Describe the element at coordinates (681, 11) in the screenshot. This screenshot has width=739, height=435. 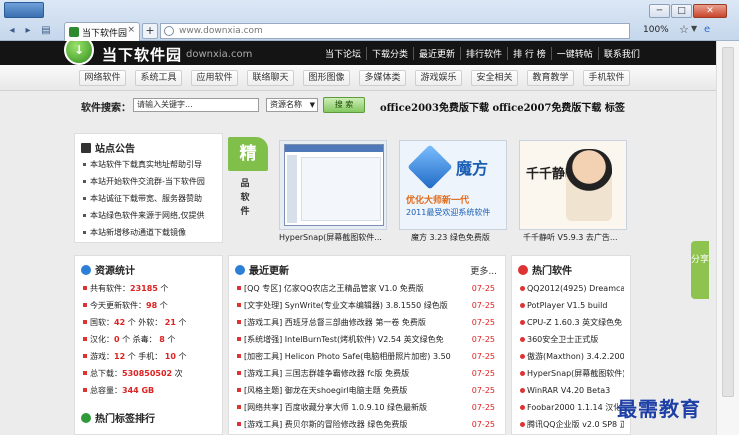
I see `maximize-button: □` at that location.